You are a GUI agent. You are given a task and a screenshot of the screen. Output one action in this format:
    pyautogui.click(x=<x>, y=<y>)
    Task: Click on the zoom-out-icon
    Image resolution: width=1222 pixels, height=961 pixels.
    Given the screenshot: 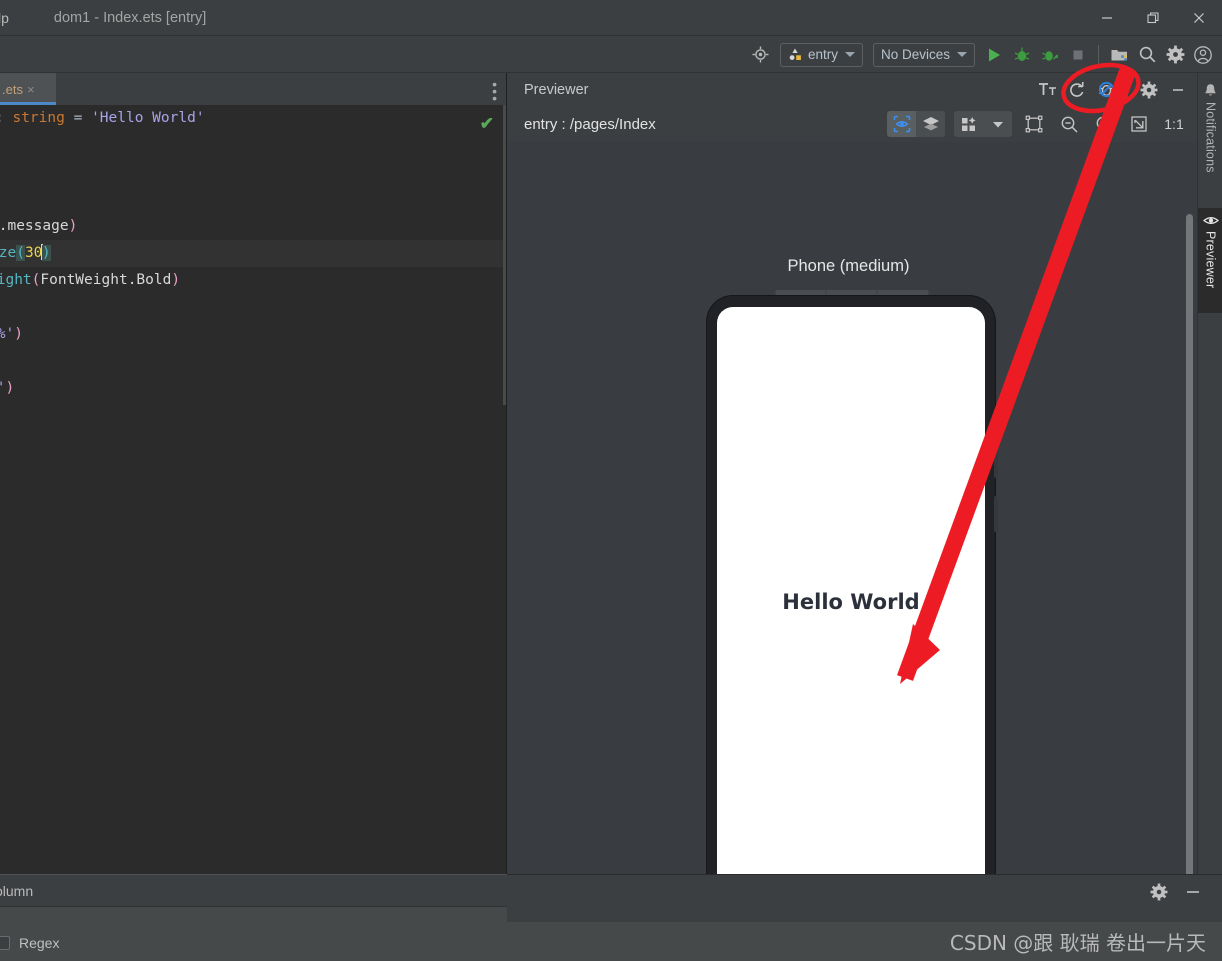 What is the action you would take?
    pyautogui.click(x=1069, y=124)
    